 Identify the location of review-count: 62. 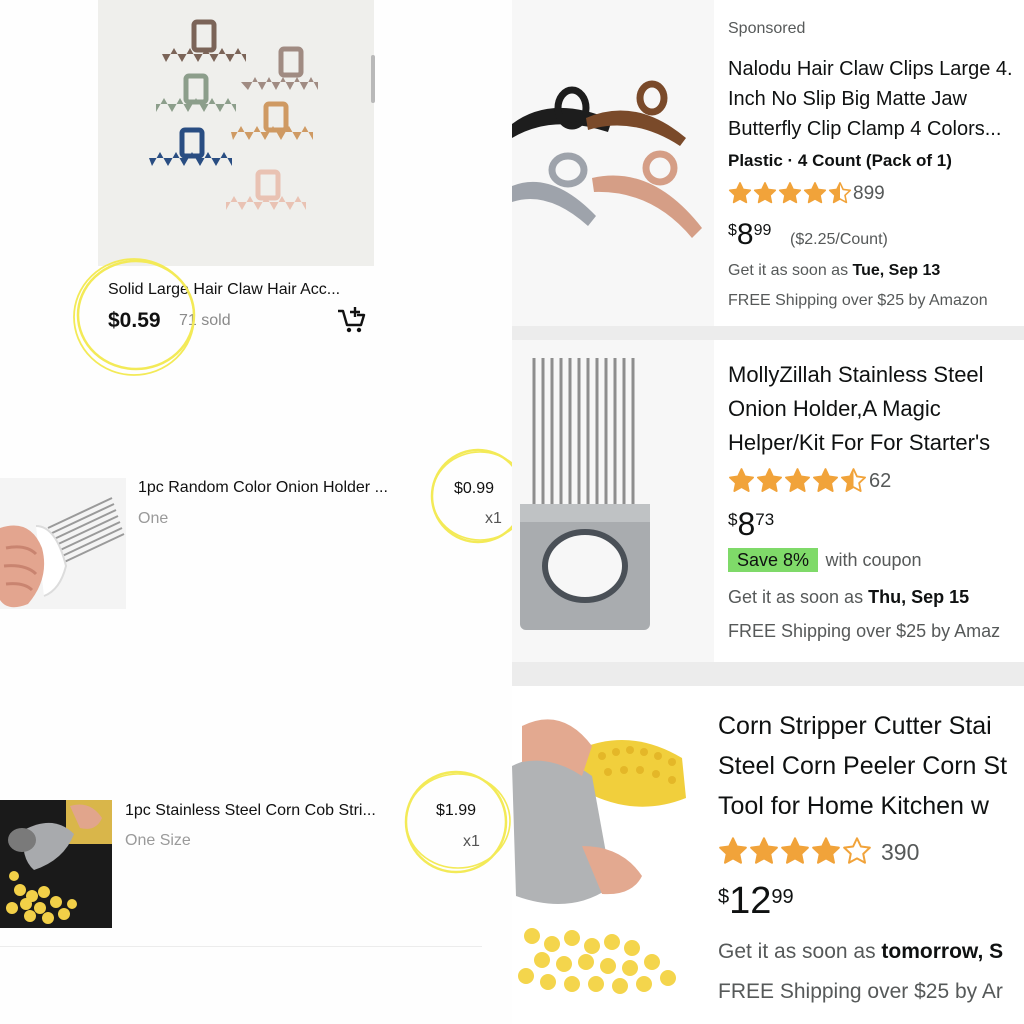
(880, 481).